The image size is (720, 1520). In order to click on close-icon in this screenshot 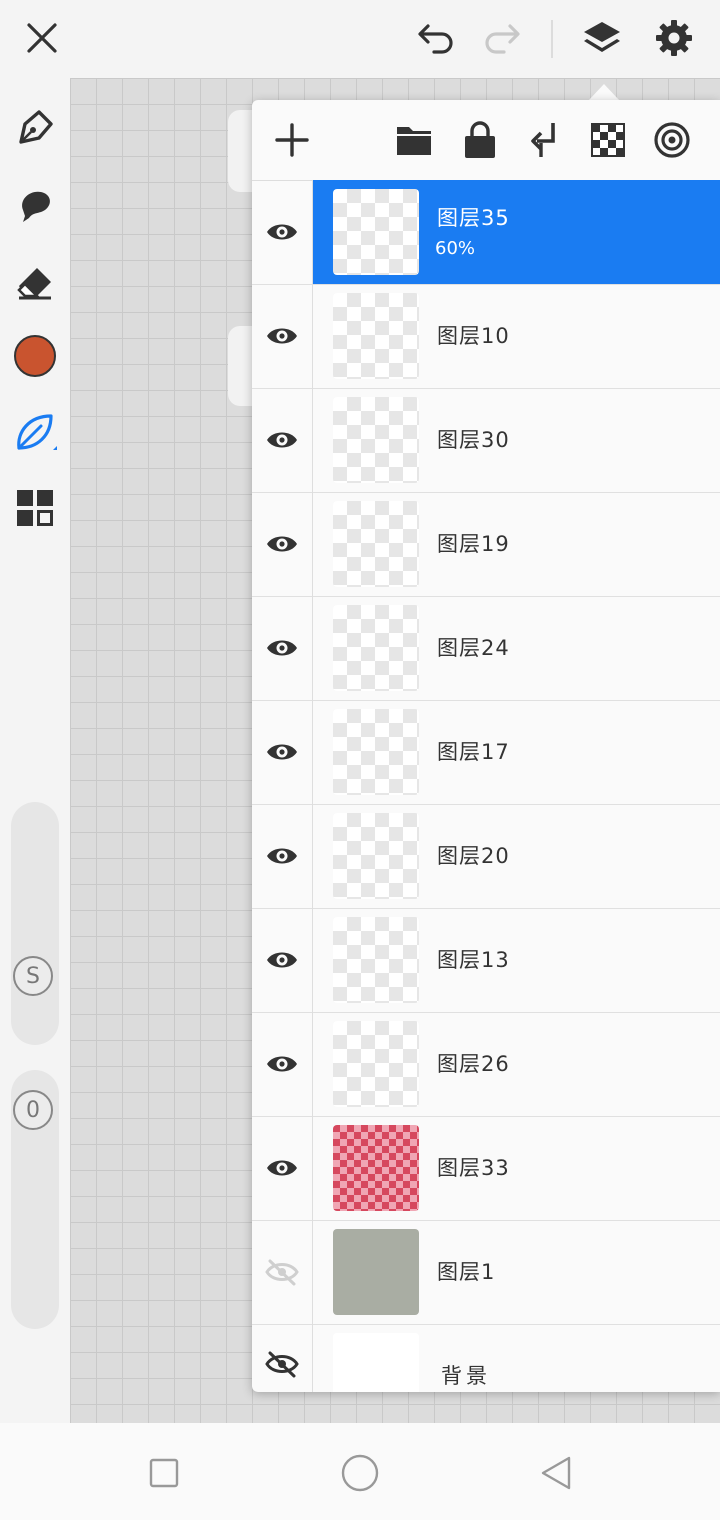, I will do `click(42, 38)`.